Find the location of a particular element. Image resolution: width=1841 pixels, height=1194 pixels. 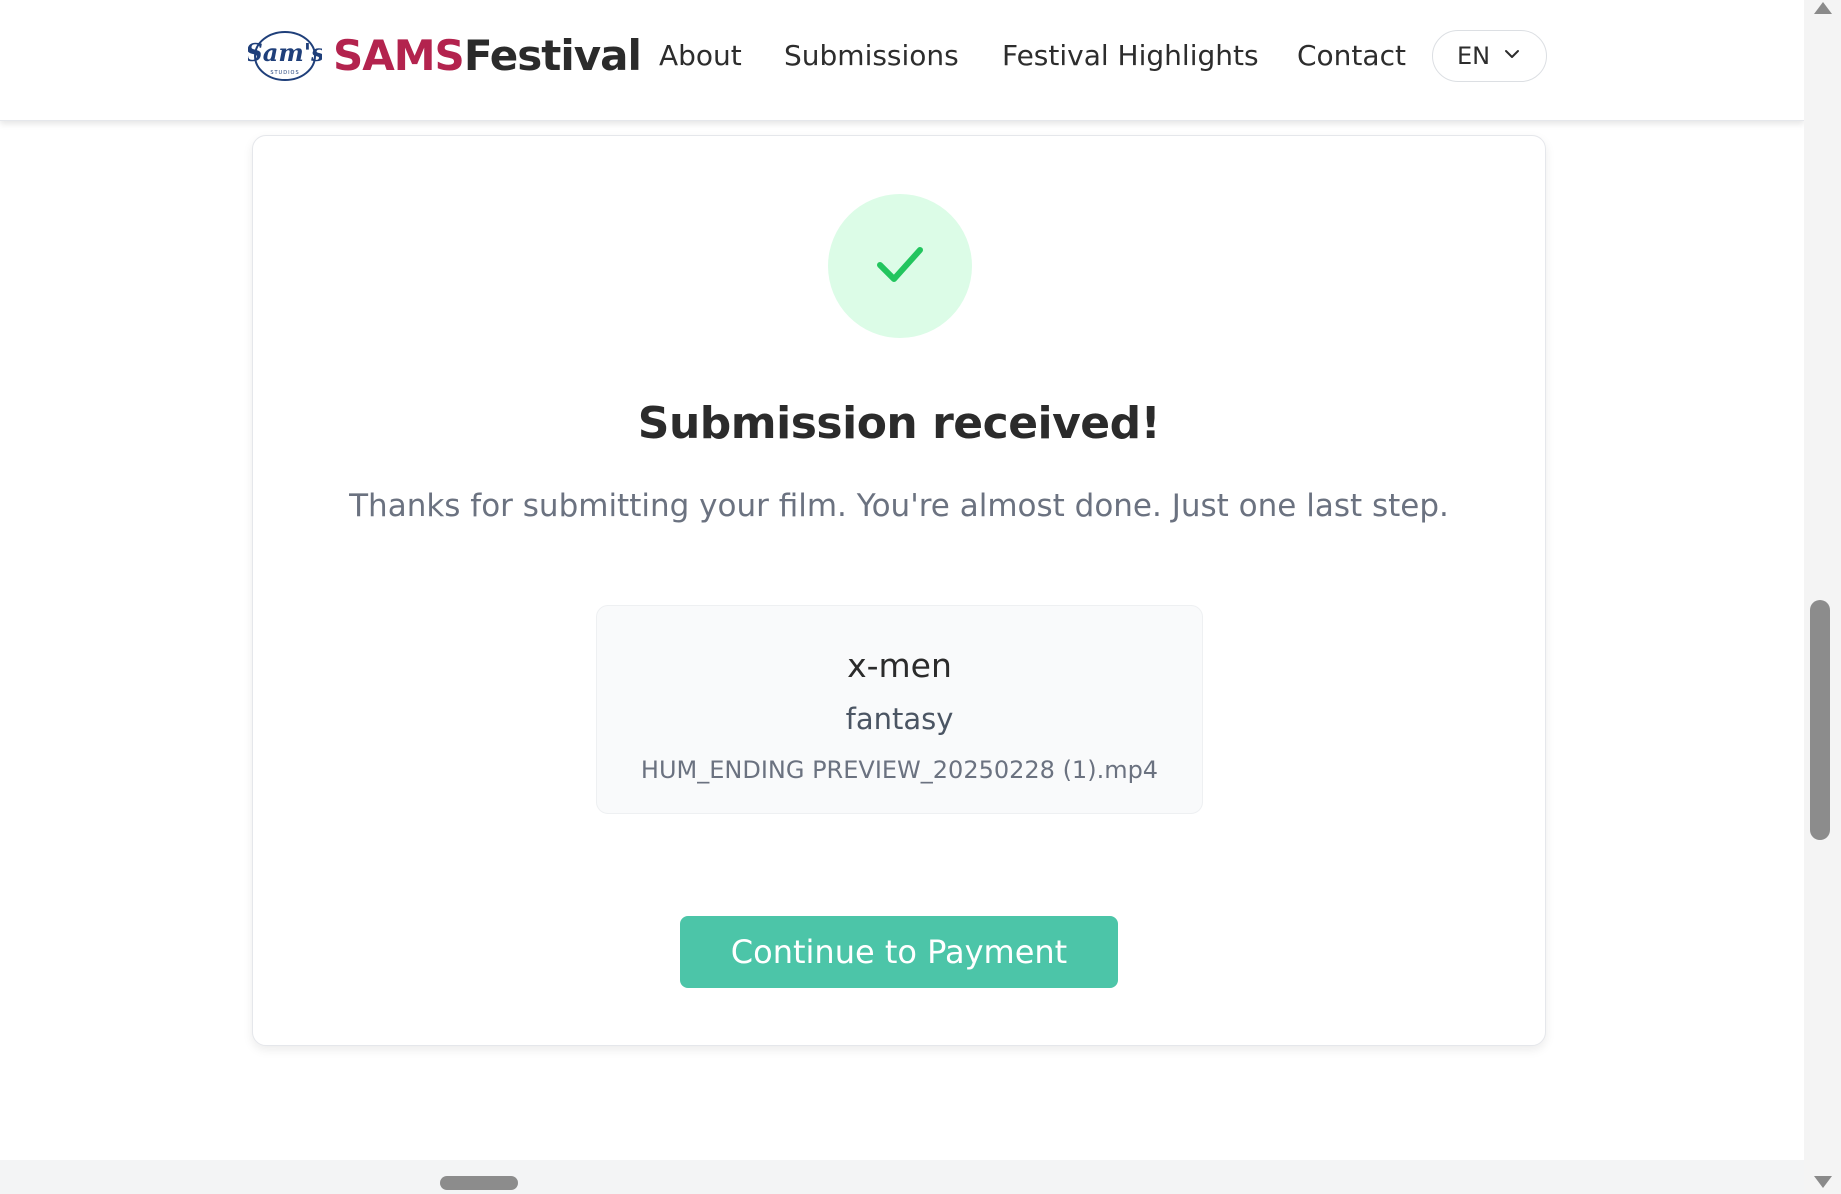

nav-submissions: Submissions is located at coordinates (871, 56).